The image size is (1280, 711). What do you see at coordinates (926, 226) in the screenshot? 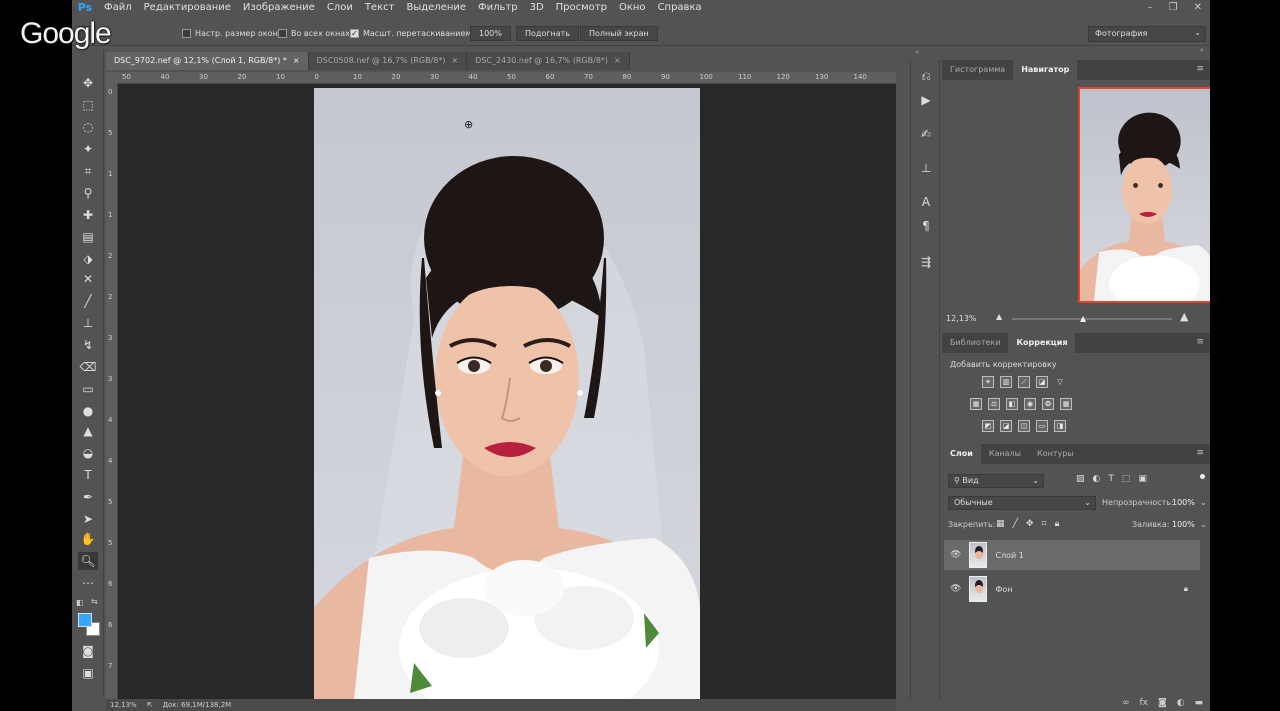
I see `paragraph-panel-icon: ¶` at bounding box center [926, 226].